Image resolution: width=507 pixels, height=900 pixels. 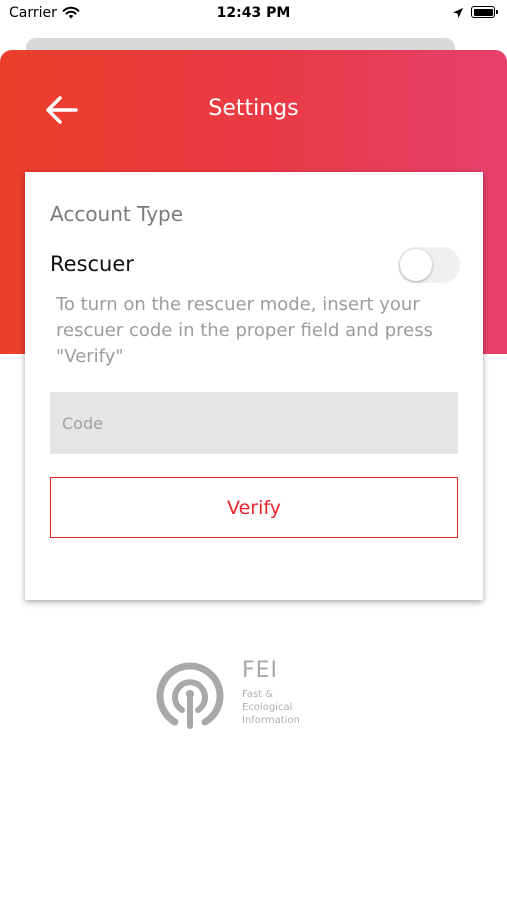 What do you see at coordinates (117, 214) in the screenshot?
I see `section-title: Account Type` at bounding box center [117, 214].